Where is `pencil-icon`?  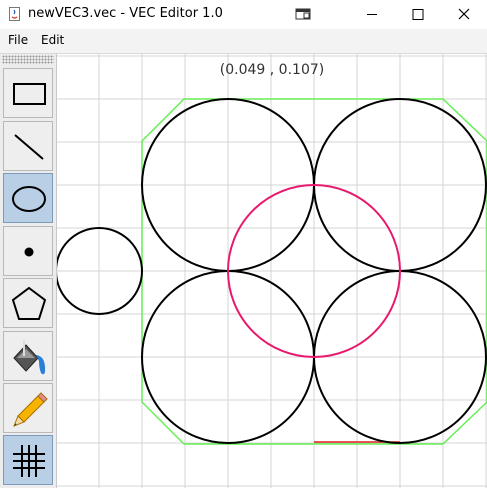
pencil-icon is located at coordinates (30, 409).